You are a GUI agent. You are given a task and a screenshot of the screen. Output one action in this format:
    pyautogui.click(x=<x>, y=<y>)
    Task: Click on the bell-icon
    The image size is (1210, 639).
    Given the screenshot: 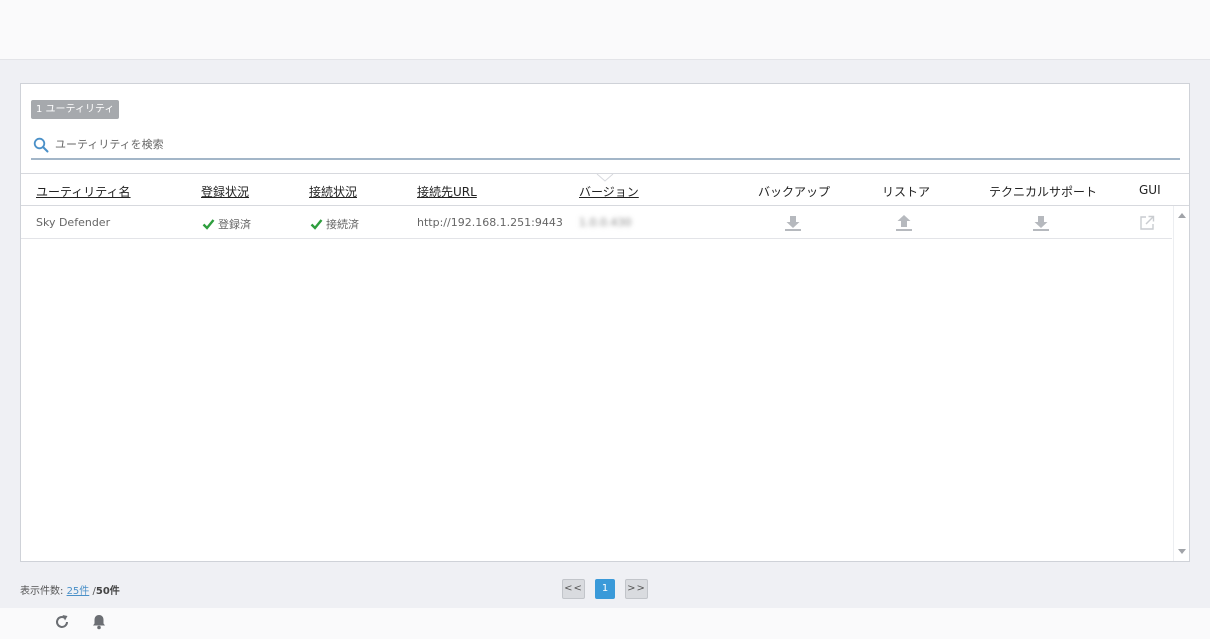 What is the action you would take?
    pyautogui.click(x=99, y=622)
    